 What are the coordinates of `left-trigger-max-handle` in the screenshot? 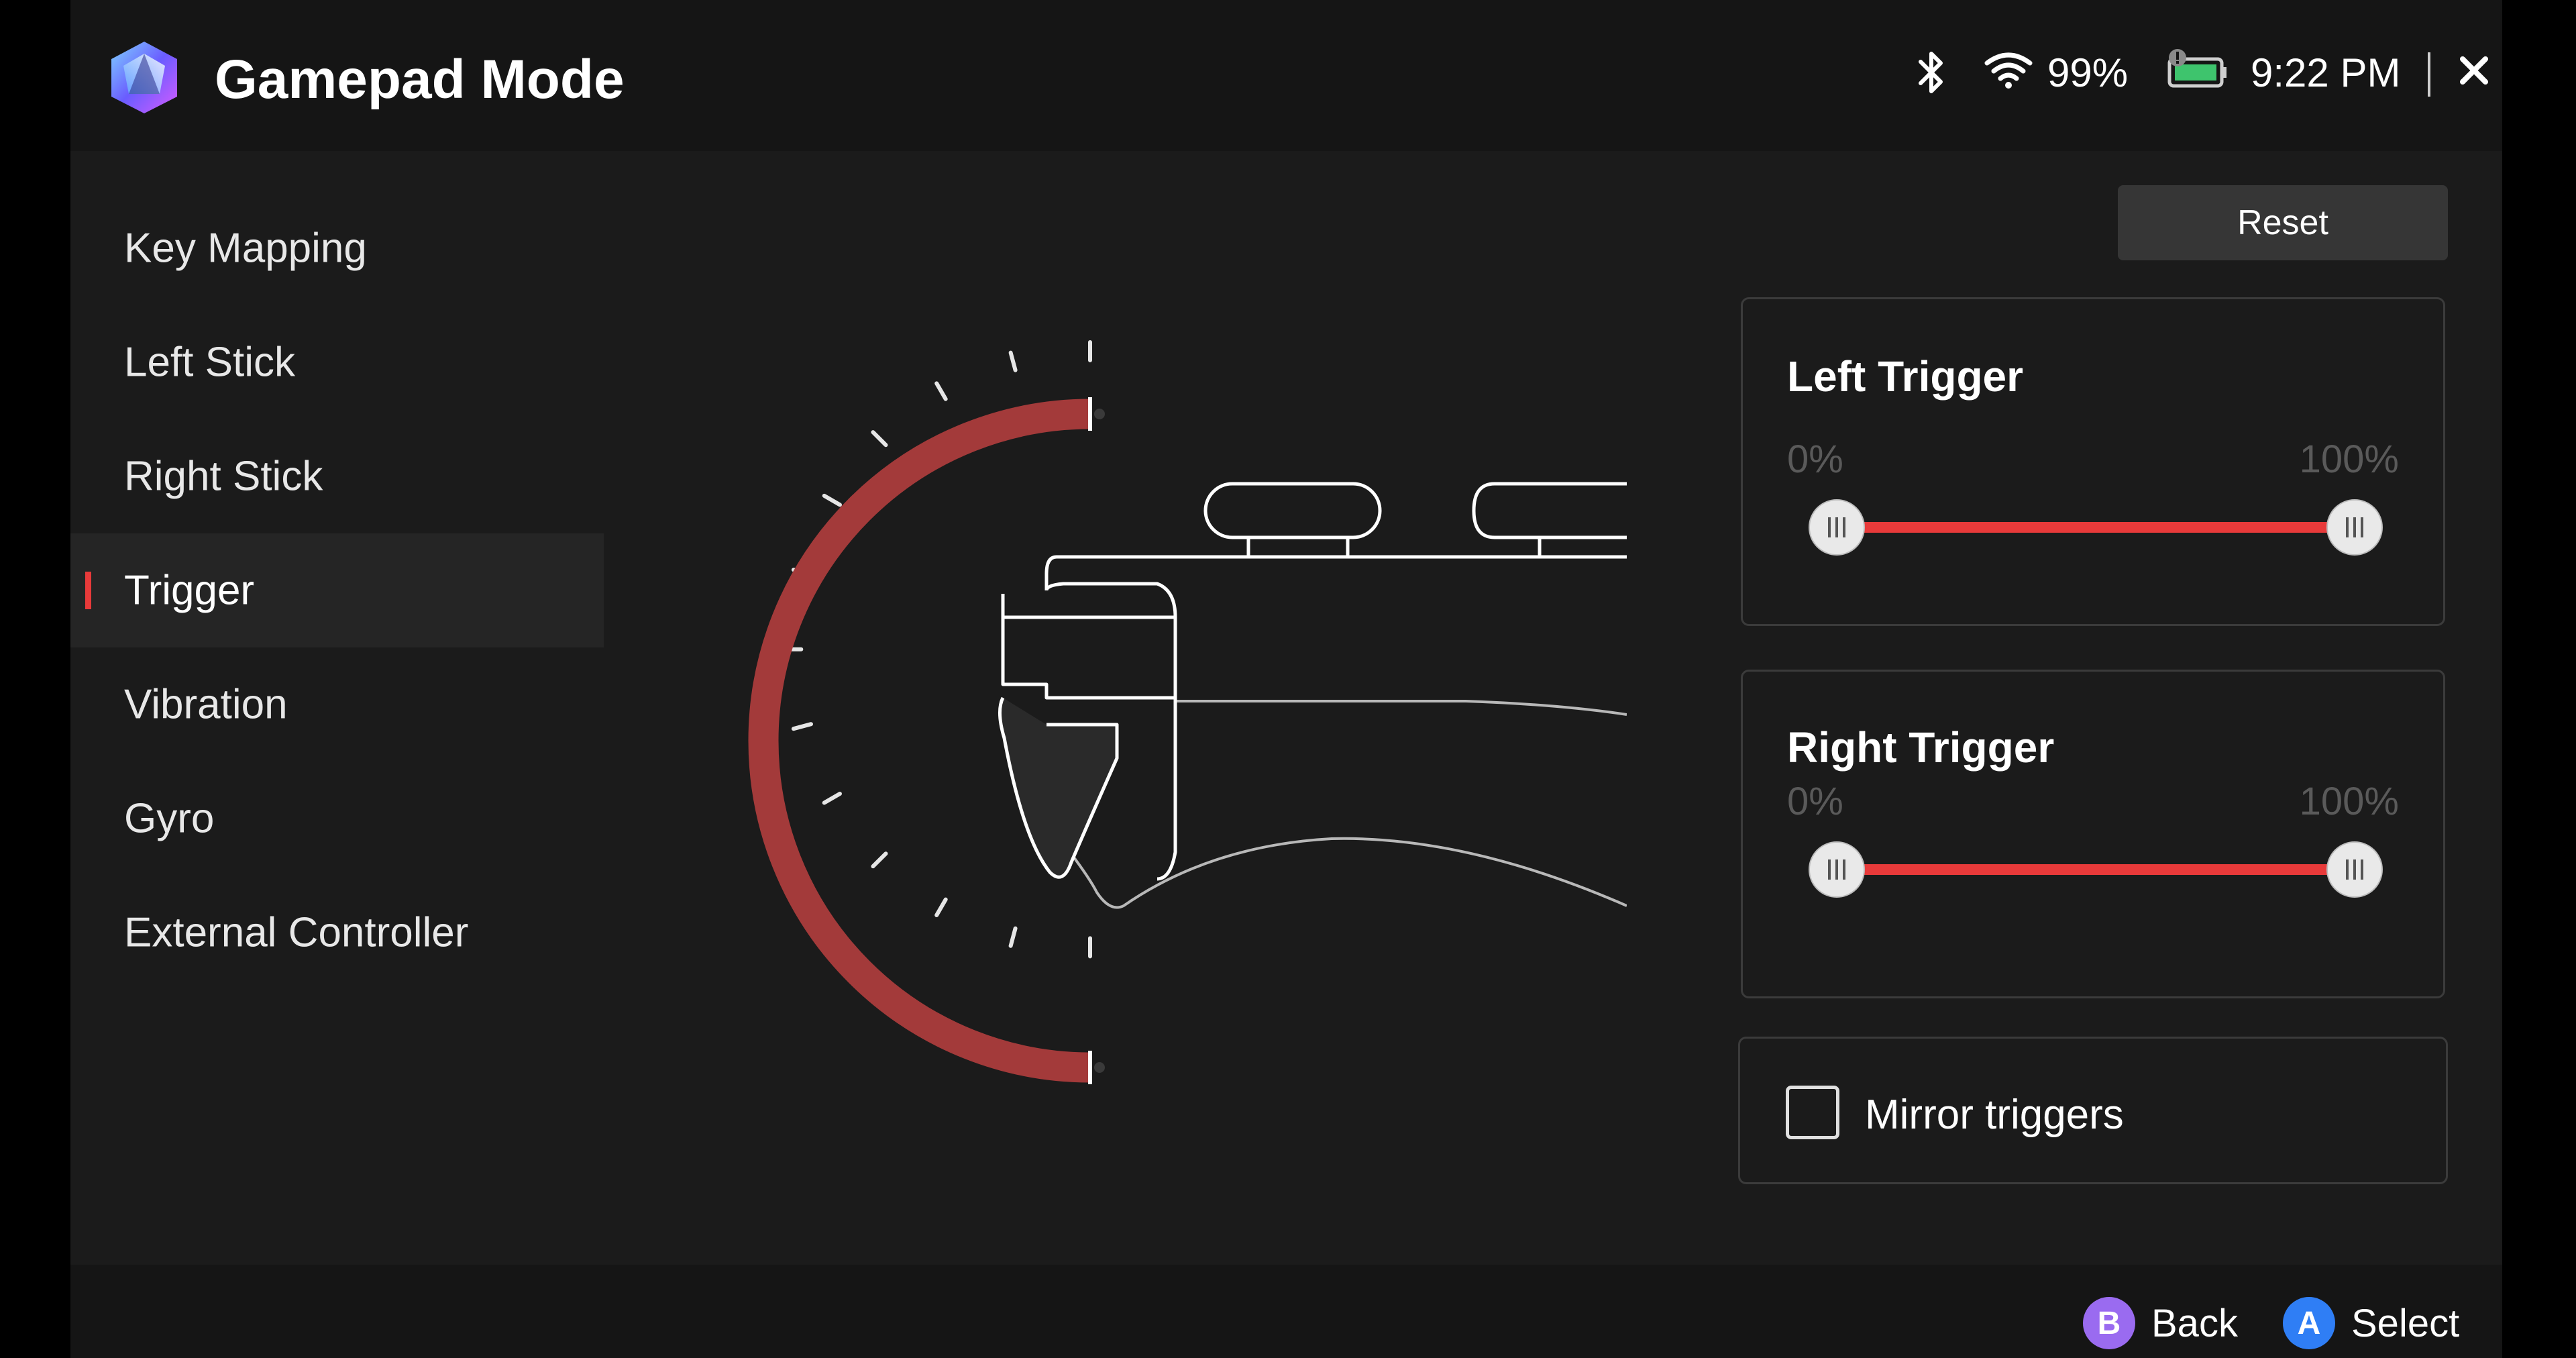 It's located at (2354, 527).